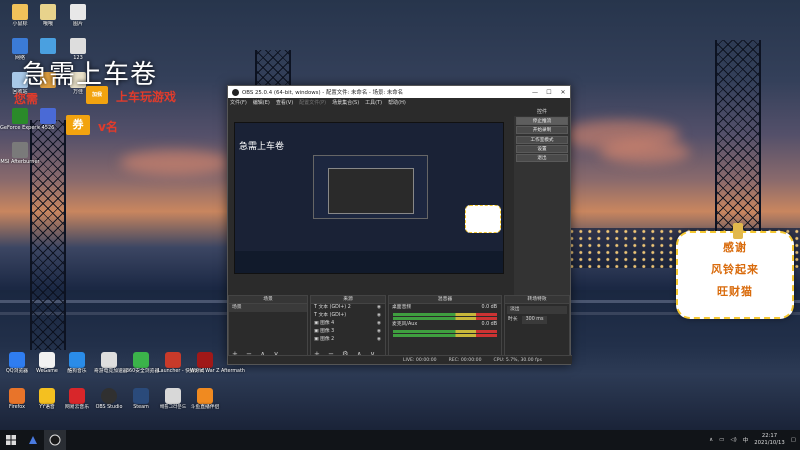  I want to click on desktop-icon-label: 4526, so click(48, 128).